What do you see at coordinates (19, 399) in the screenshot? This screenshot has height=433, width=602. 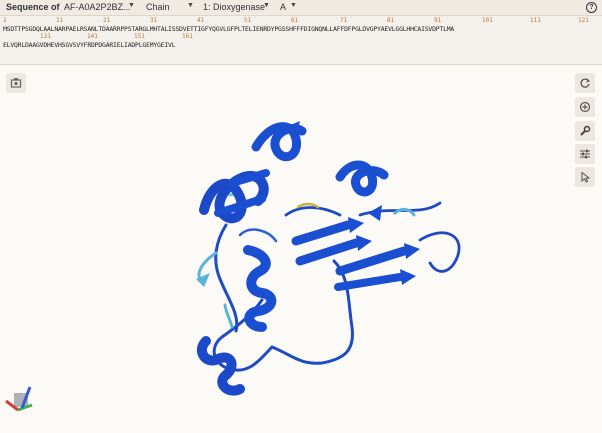 I see `axes-gizmo` at bounding box center [19, 399].